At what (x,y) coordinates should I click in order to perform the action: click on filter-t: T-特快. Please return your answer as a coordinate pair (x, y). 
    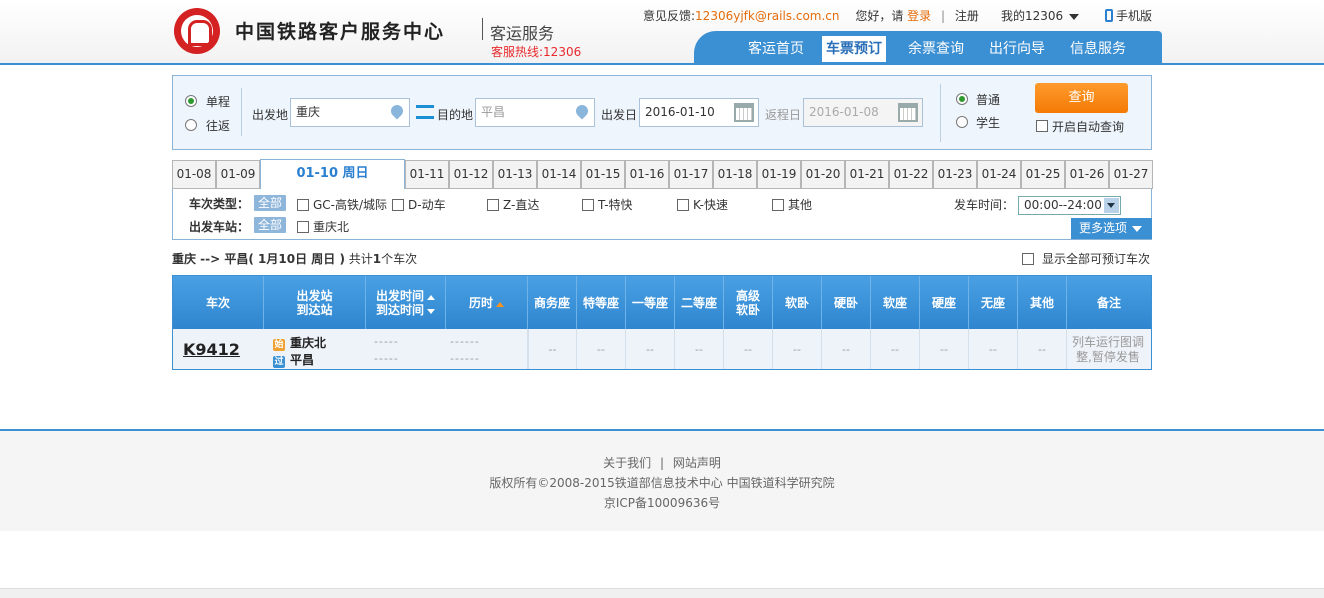
    Looking at the image, I should click on (607, 204).